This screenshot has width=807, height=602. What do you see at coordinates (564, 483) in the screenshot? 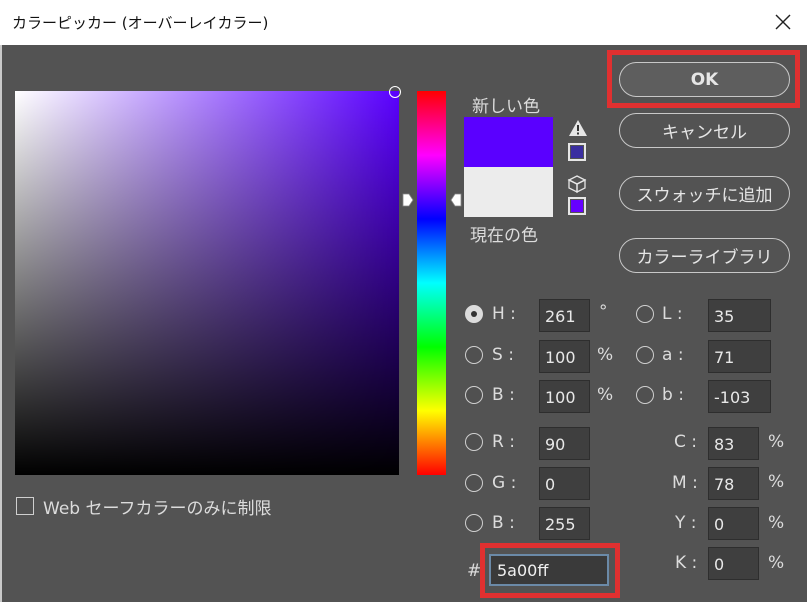
I see `g-input: 0` at bounding box center [564, 483].